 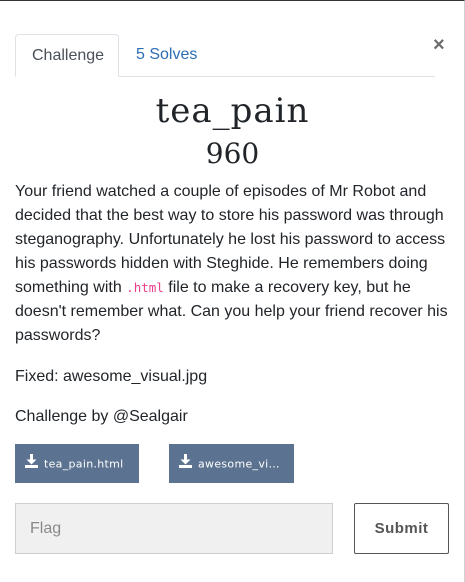 I want to click on challenge-points: 960, so click(x=232, y=153).